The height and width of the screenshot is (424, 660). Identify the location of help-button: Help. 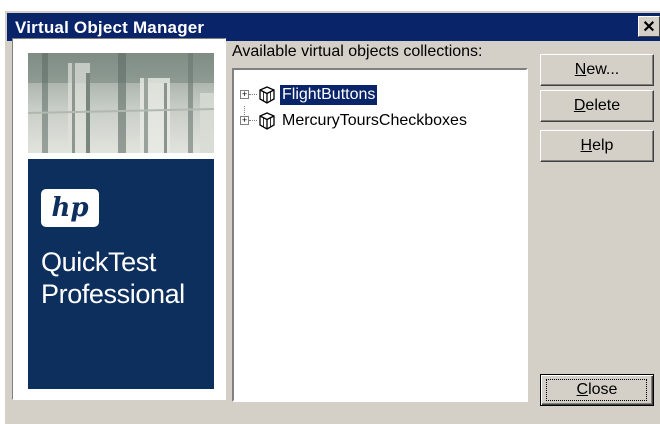
(597, 146).